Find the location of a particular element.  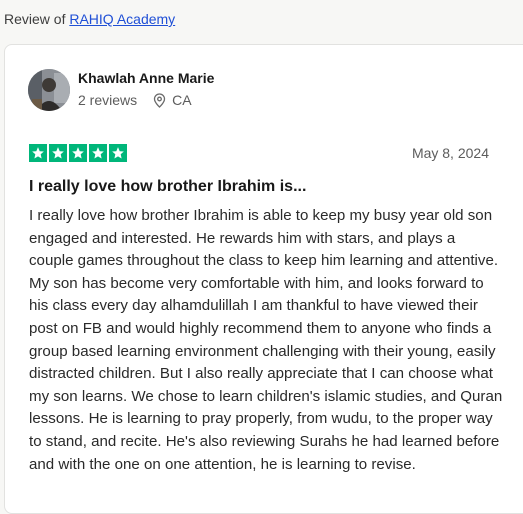

reviewer-location: CA is located at coordinates (182, 100).